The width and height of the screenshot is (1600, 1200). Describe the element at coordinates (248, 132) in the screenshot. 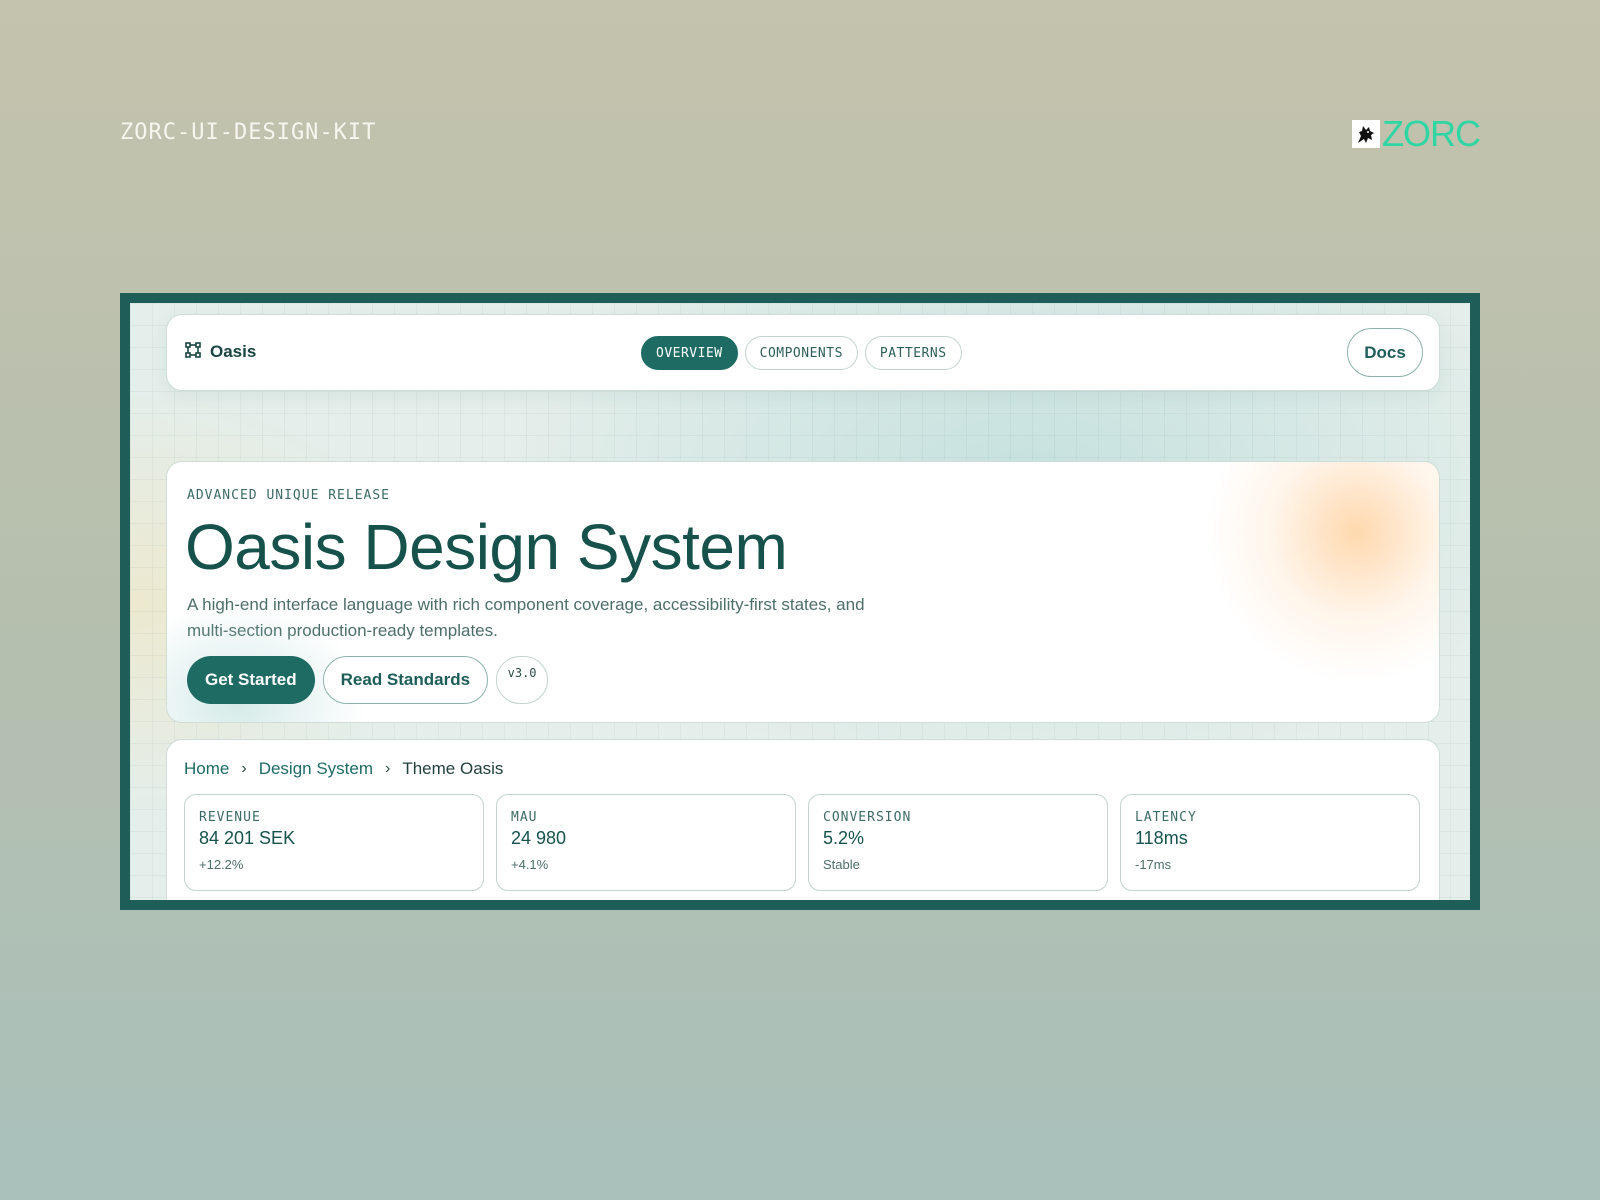

I see `kit-label: ZORC-UI-DESIGN-KIT` at that location.